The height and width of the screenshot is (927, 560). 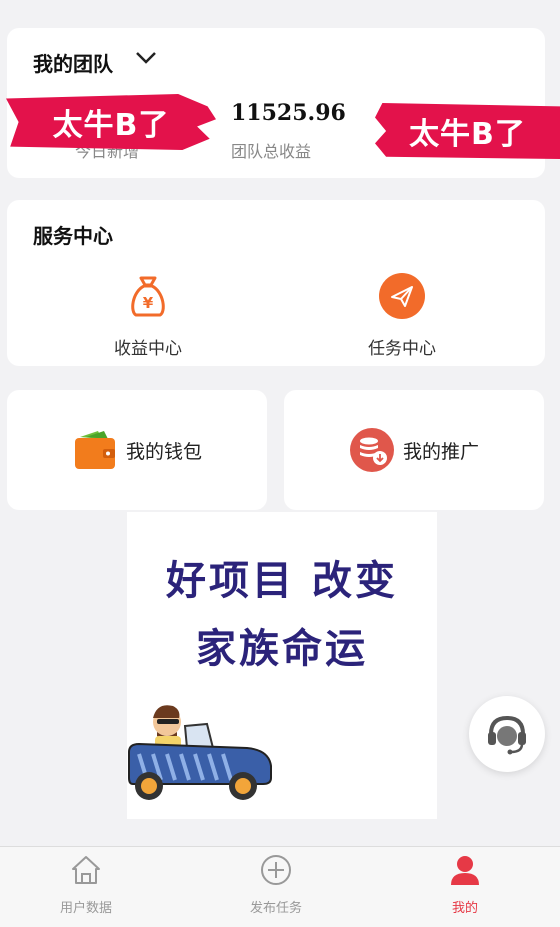 I want to click on money-bag-icon: ¥, so click(x=148, y=296).